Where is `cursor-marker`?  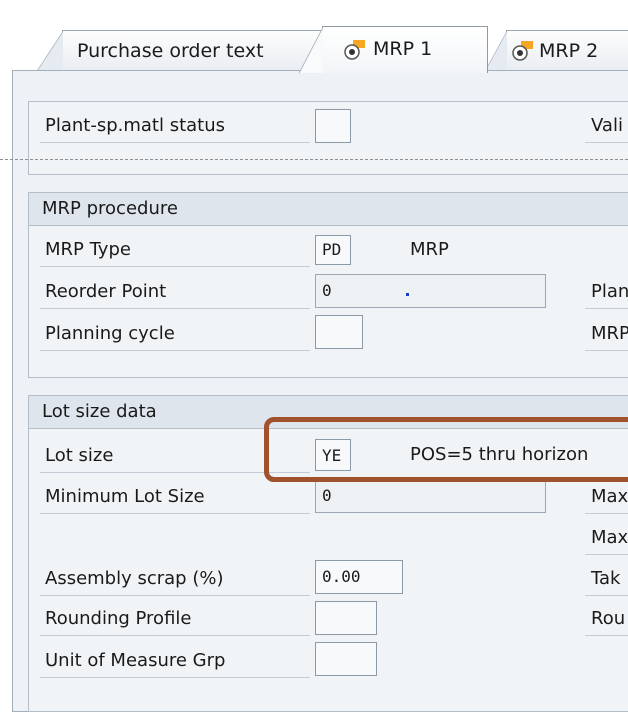 cursor-marker is located at coordinates (407, 294).